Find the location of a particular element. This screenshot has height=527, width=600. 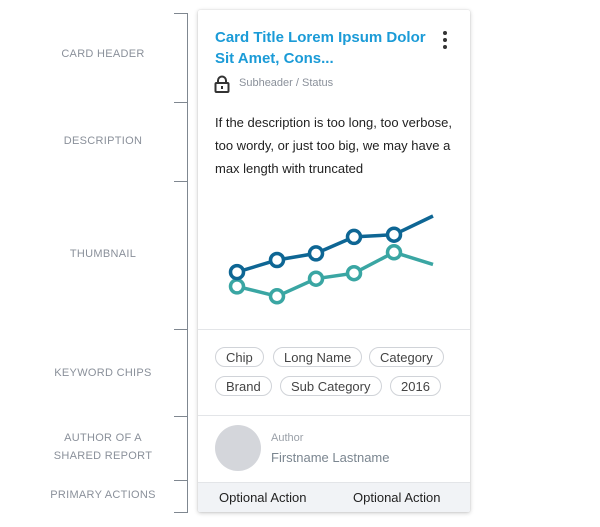

divider-author is located at coordinates (334, 415).